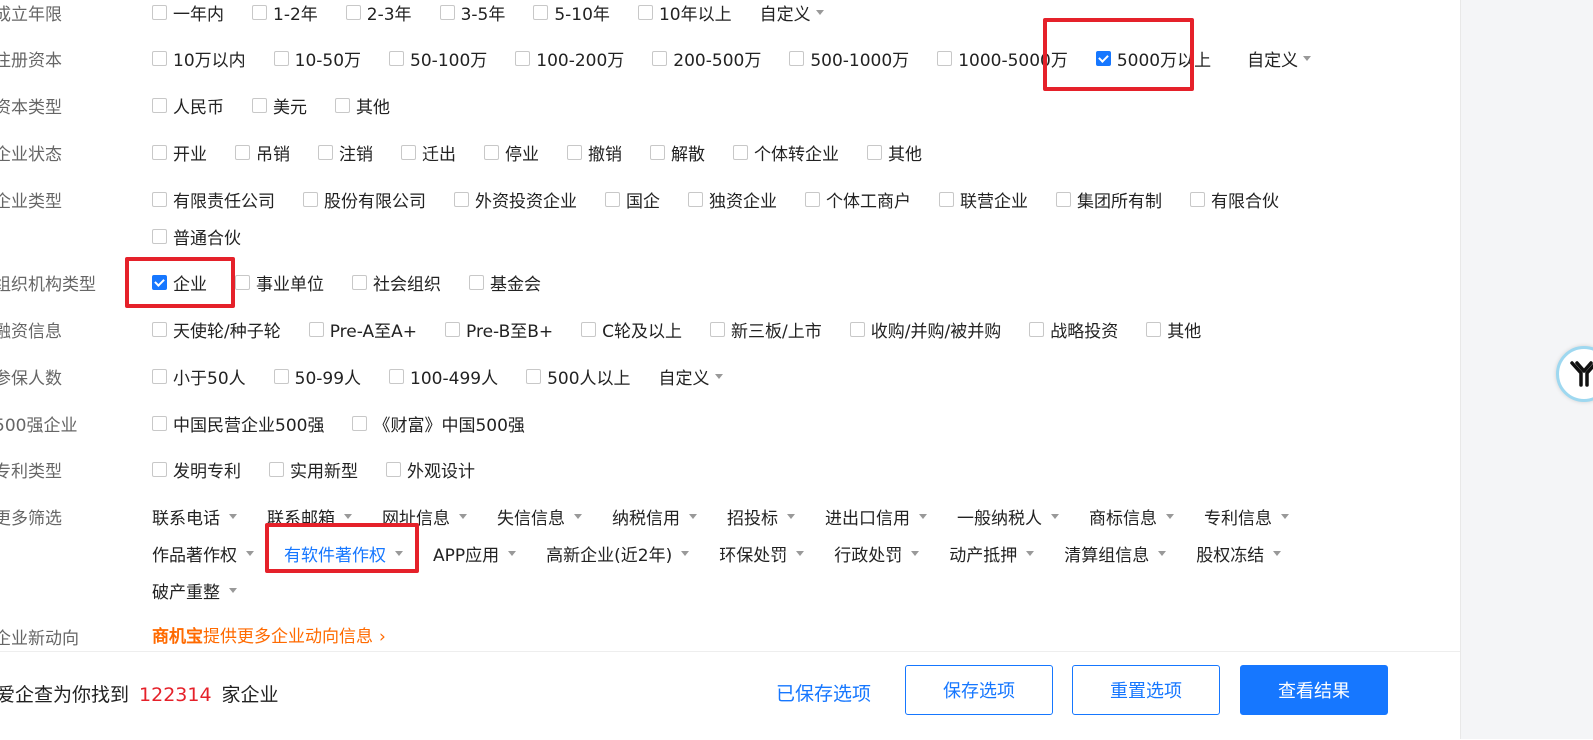  What do you see at coordinates (569, 58) in the screenshot?
I see `option-capital-100-200w: 100-200万` at bounding box center [569, 58].